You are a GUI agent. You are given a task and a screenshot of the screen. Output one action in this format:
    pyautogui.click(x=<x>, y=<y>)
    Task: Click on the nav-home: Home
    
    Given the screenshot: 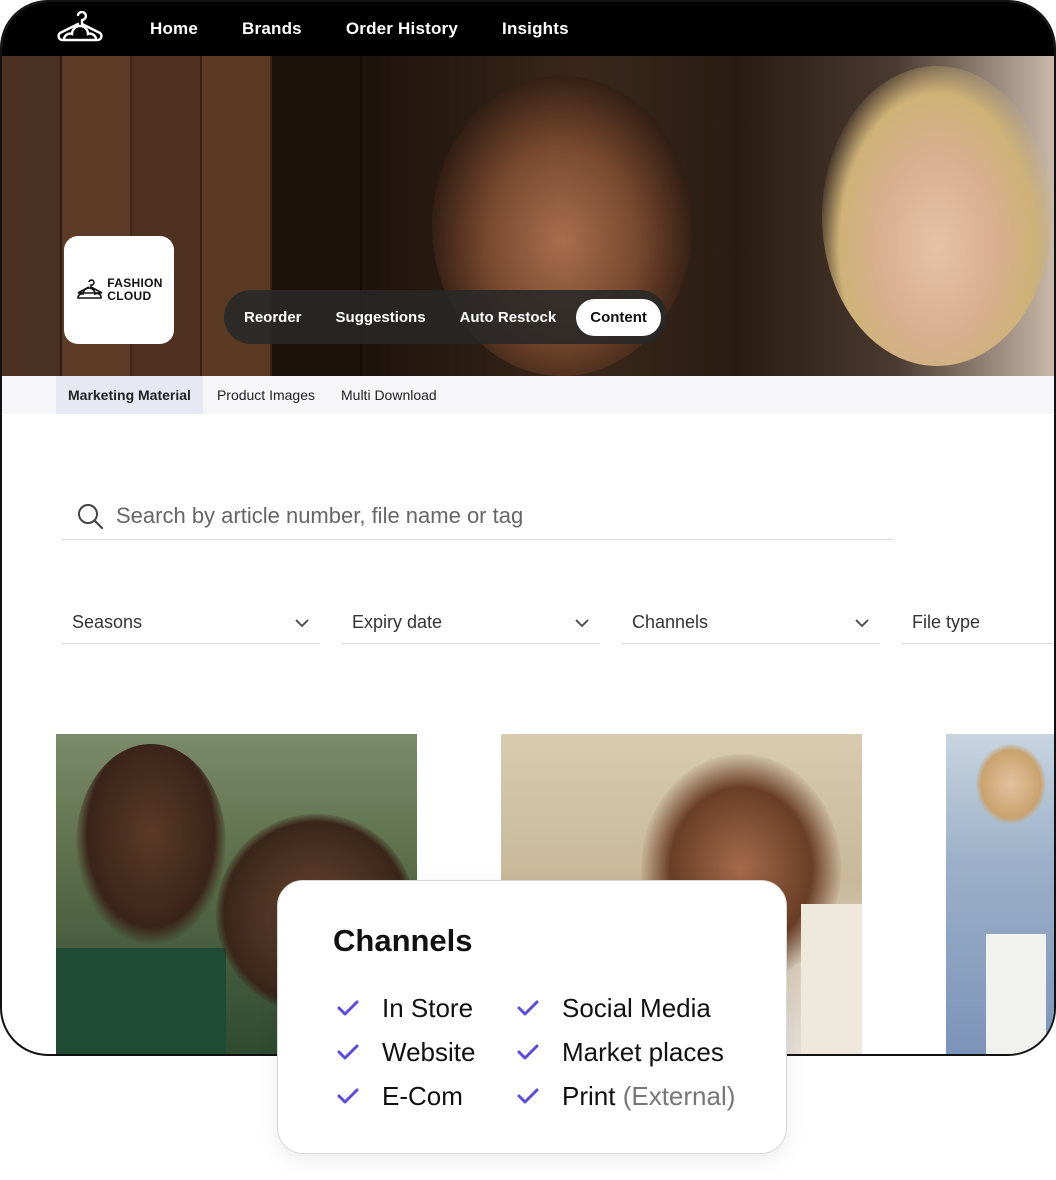 What is the action you would take?
    pyautogui.click(x=174, y=29)
    